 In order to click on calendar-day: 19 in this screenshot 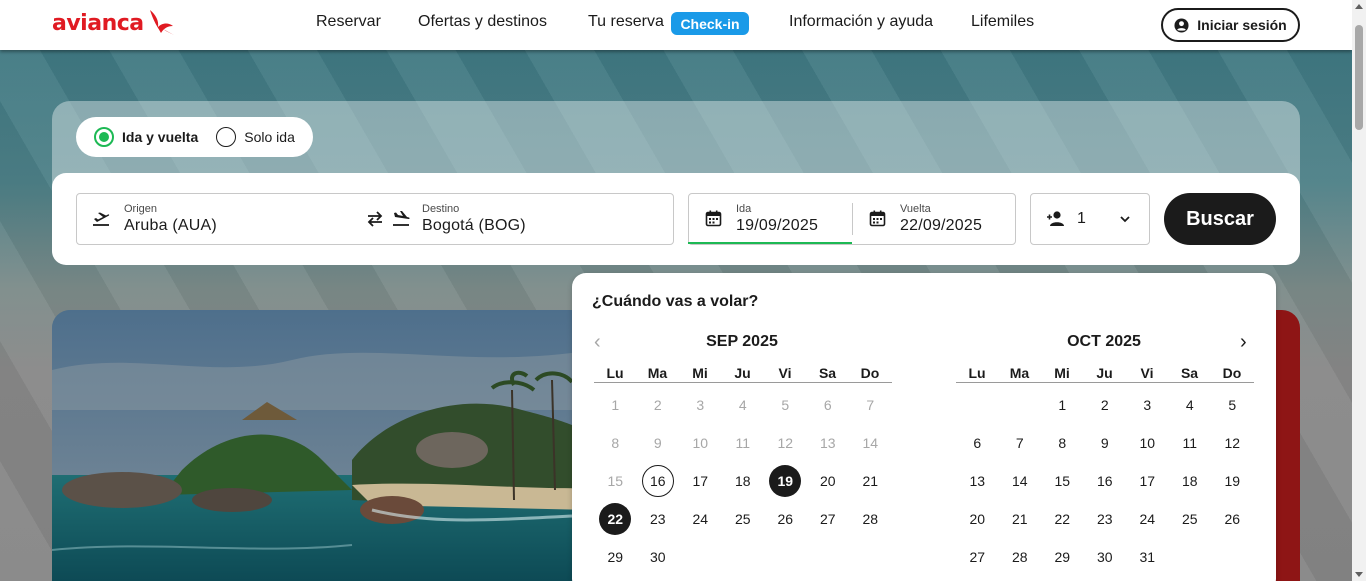, I will do `click(1232, 481)`.